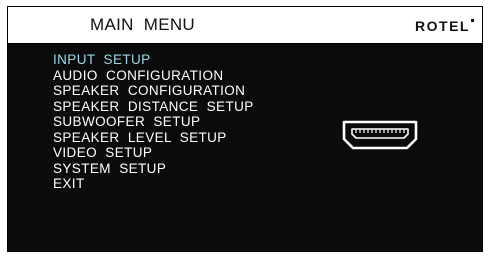  What do you see at coordinates (442, 26) in the screenshot?
I see `brand-logo: ROTEL` at bounding box center [442, 26].